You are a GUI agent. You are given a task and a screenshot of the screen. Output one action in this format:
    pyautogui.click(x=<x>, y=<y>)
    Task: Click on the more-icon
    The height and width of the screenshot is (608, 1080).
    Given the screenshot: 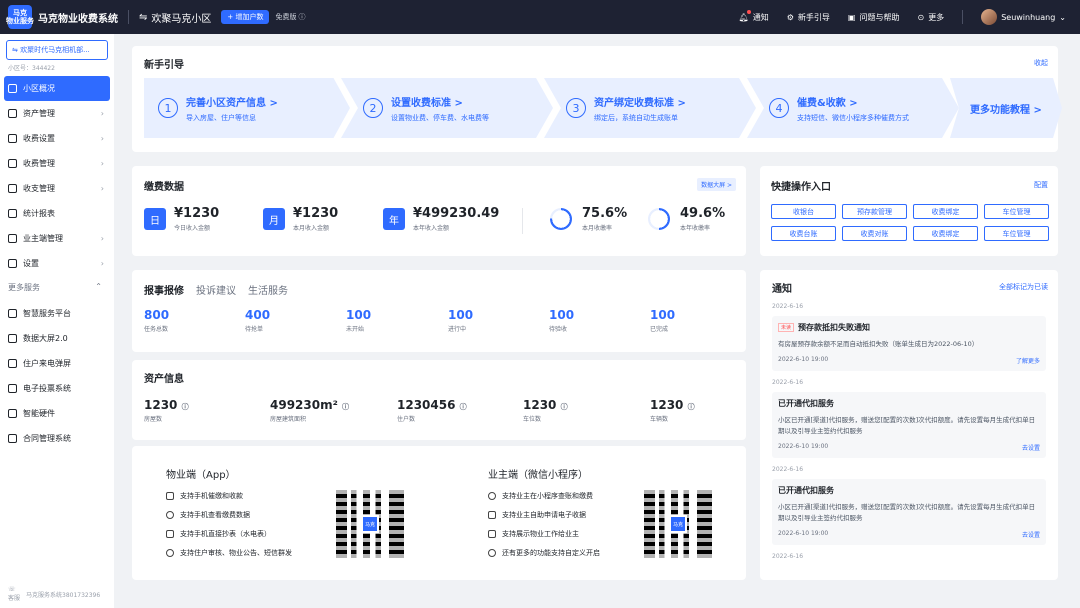 What is the action you would take?
    pyautogui.click(x=492, y=553)
    